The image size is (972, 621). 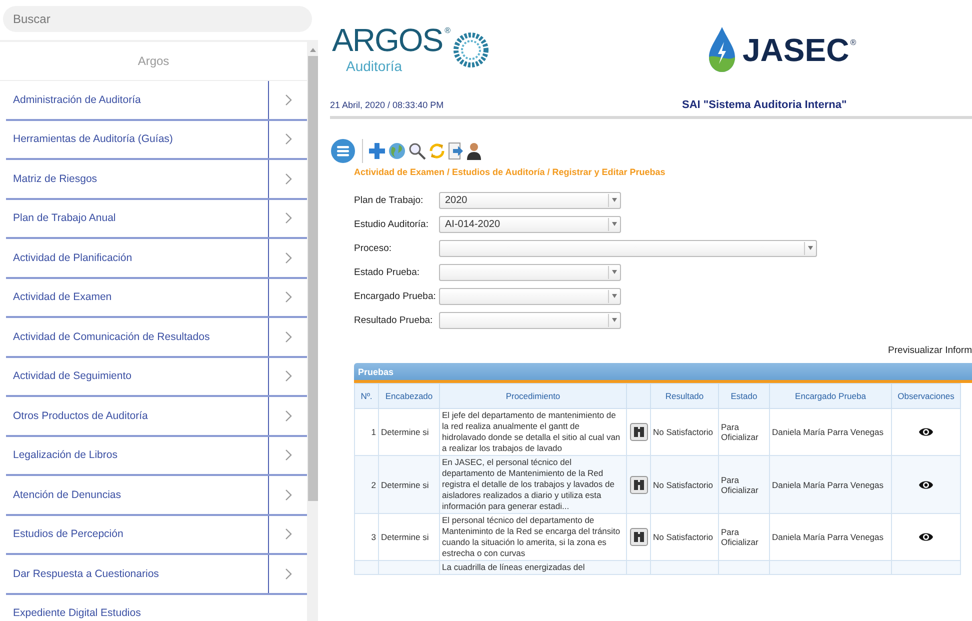 What do you see at coordinates (313, 50) in the screenshot?
I see `scroll-up-icon` at bounding box center [313, 50].